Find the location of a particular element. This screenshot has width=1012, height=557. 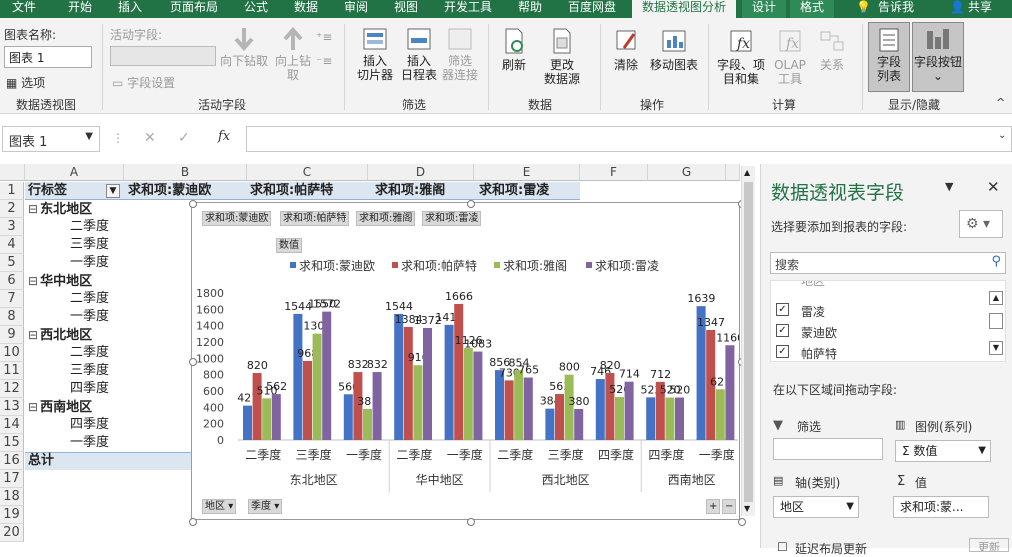

axis-field-button-quarter: 季度 ▾ is located at coordinates (265, 506).